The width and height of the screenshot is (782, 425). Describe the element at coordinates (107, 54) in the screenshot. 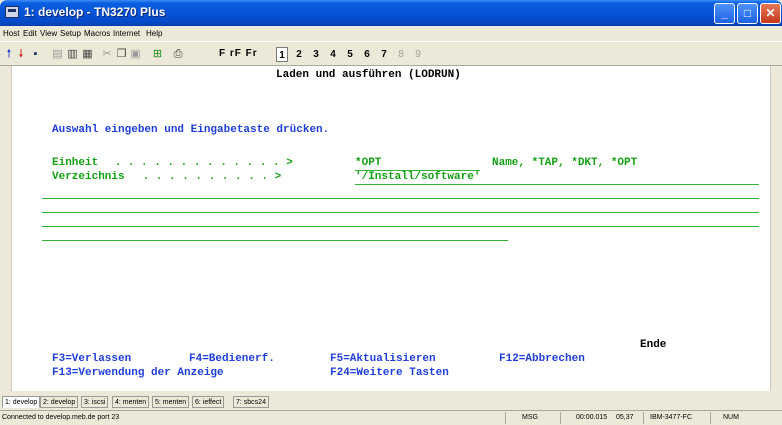

I see `cut-icon: ✂` at that location.